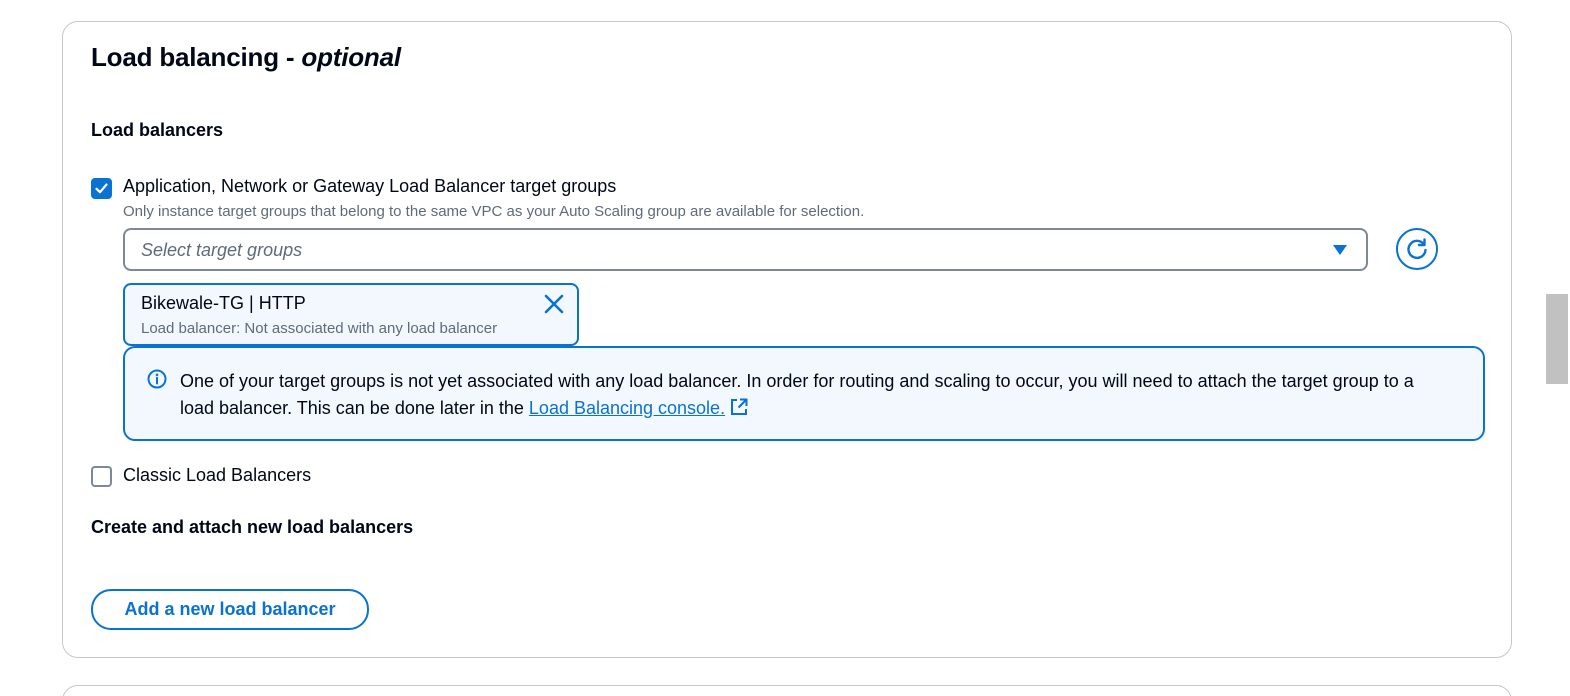 This screenshot has height=696, width=1570. Describe the element at coordinates (217, 475) in the screenshot. I see `classic-load-balancers-label: Classic Load Balancers` at that location.